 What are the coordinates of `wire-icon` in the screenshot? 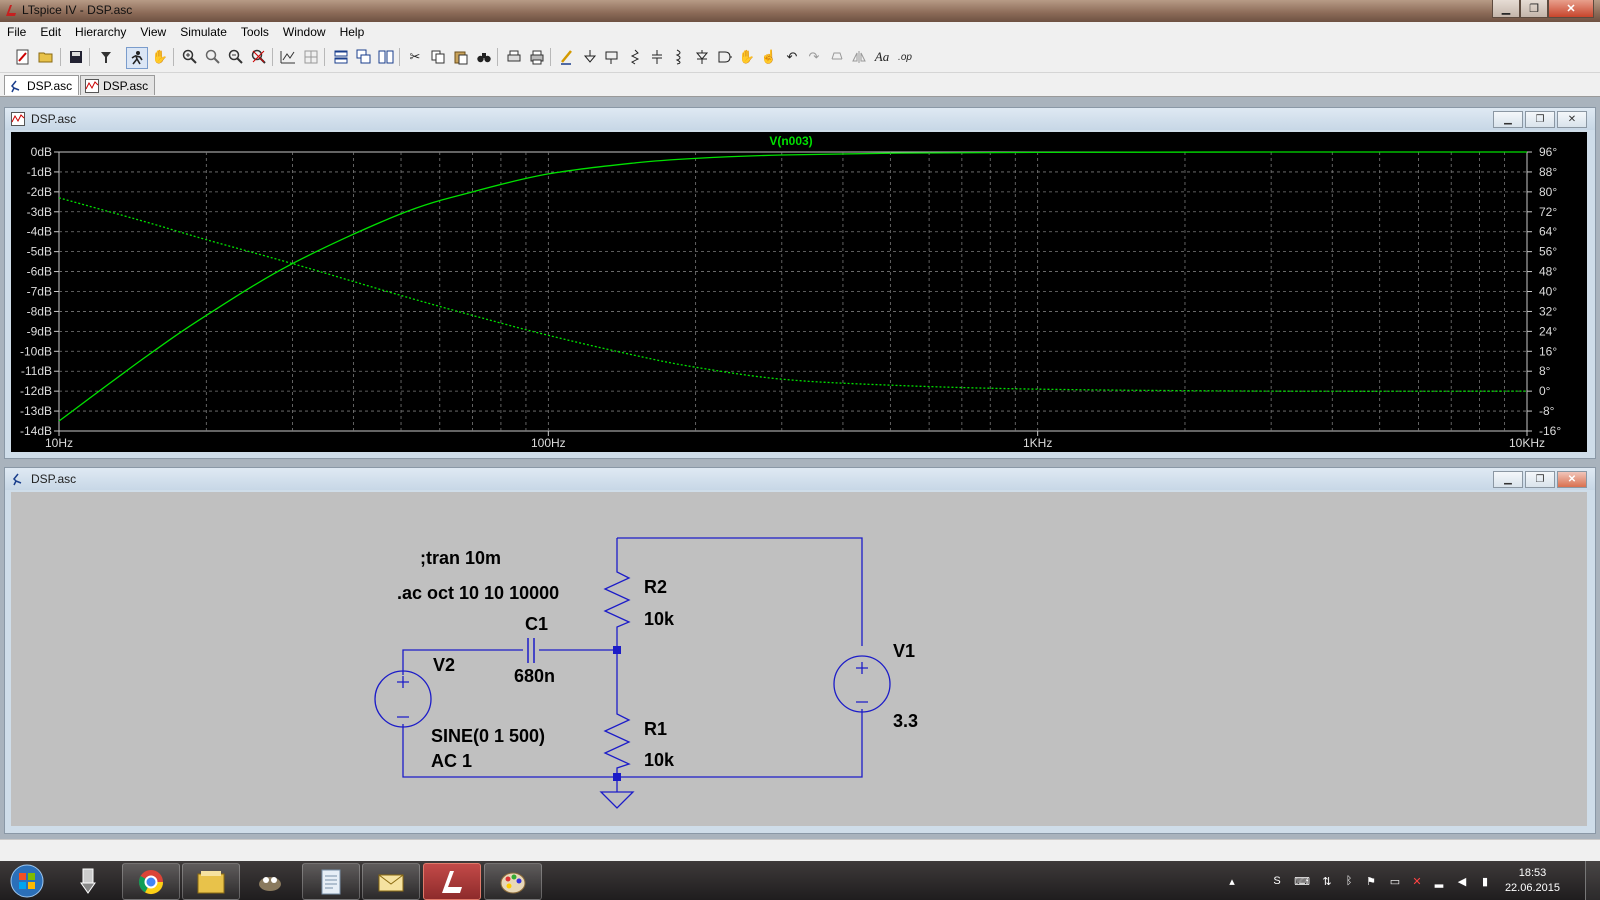 It's located at (567, 57).